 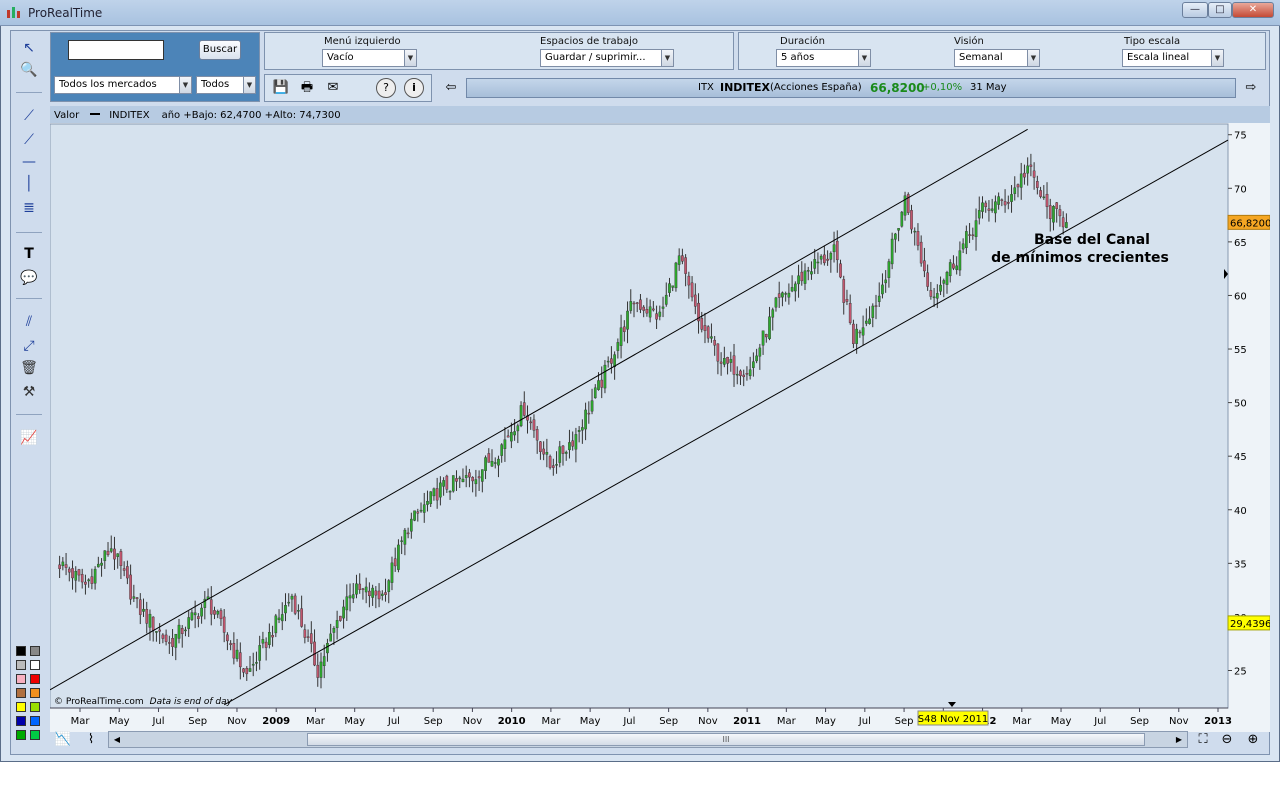 What do you see at coordinates (35, 665) in the screenshot?
I see `color-swatch-white` at bounding box center [35, 665].